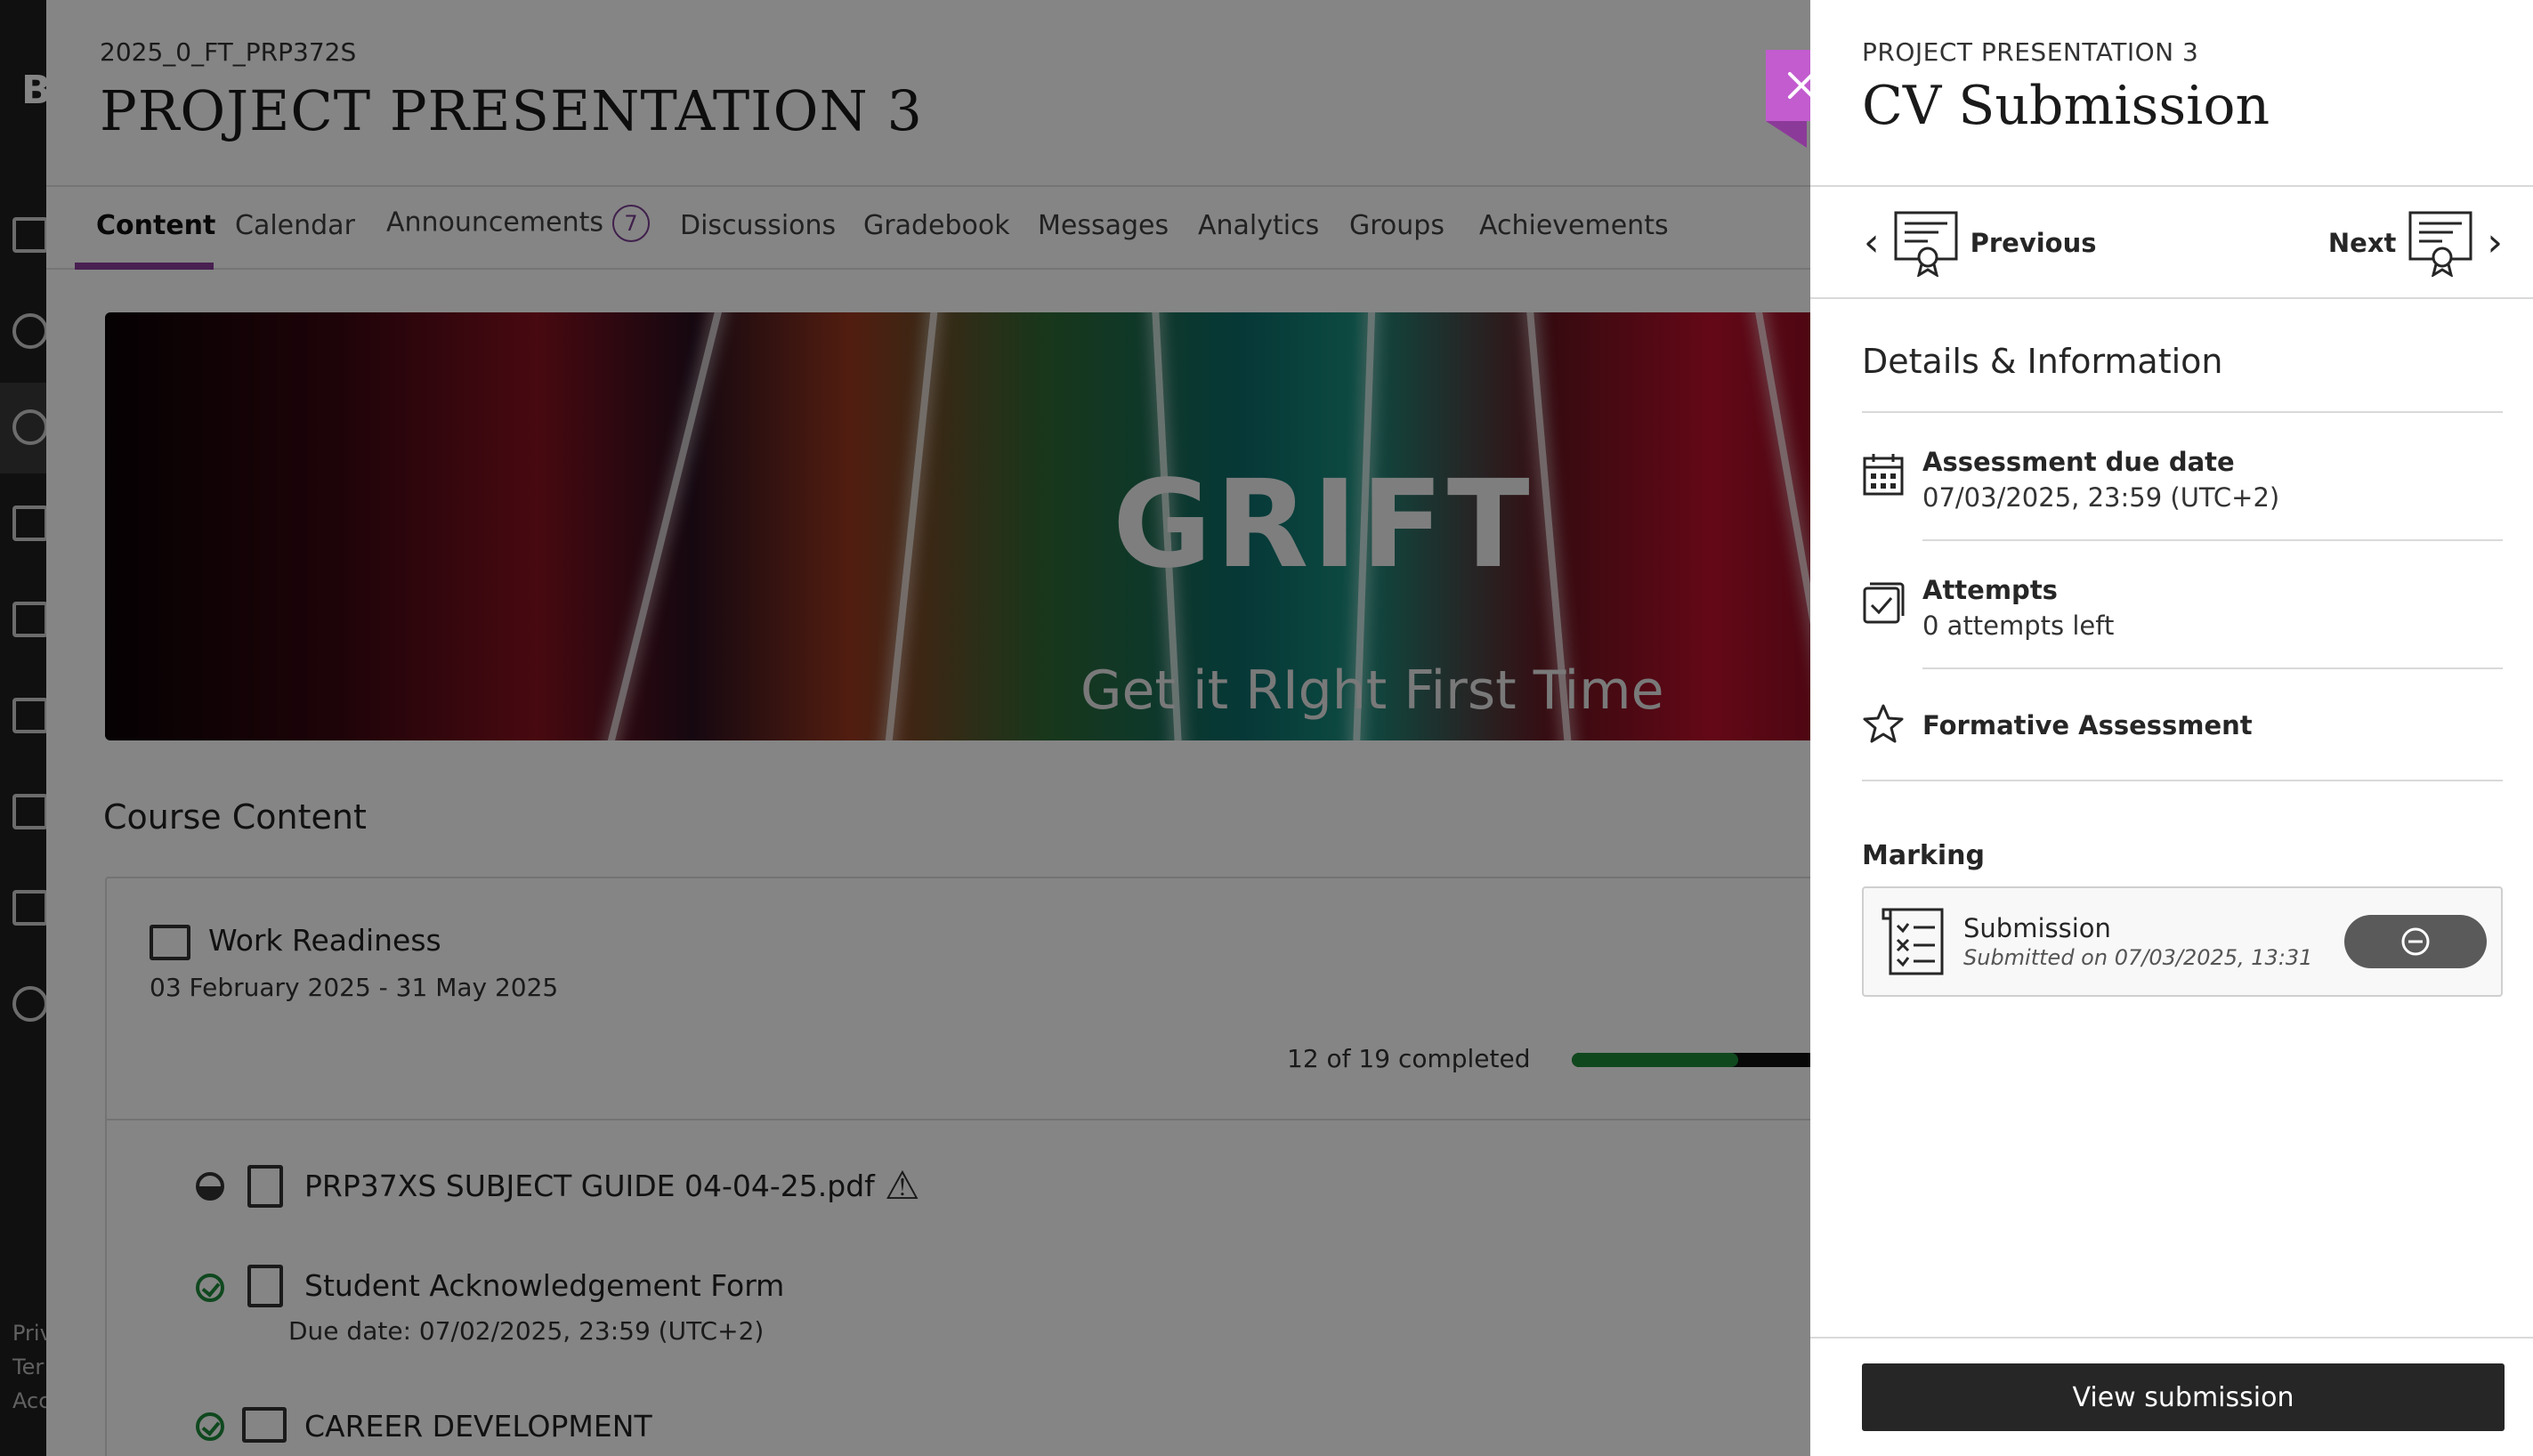 This screenshot has height=1456, width=2533. I want to click on previous-label: Previous, so click(2033, 243).